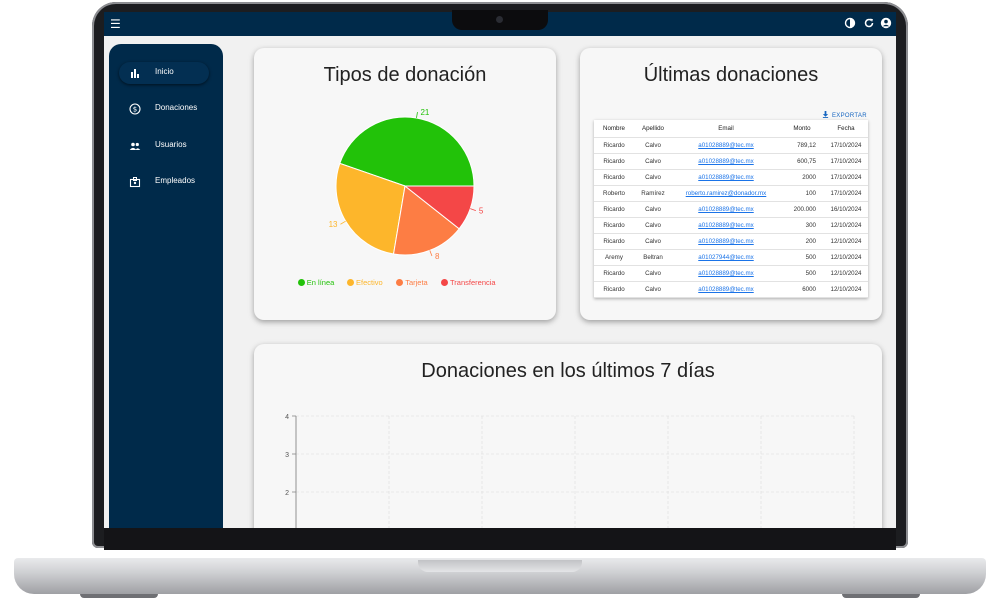 Image resolution: width=1000 pixels, height=600 pixels. I want to click on sidebar-item-label: Inicio, so click(164, 71).